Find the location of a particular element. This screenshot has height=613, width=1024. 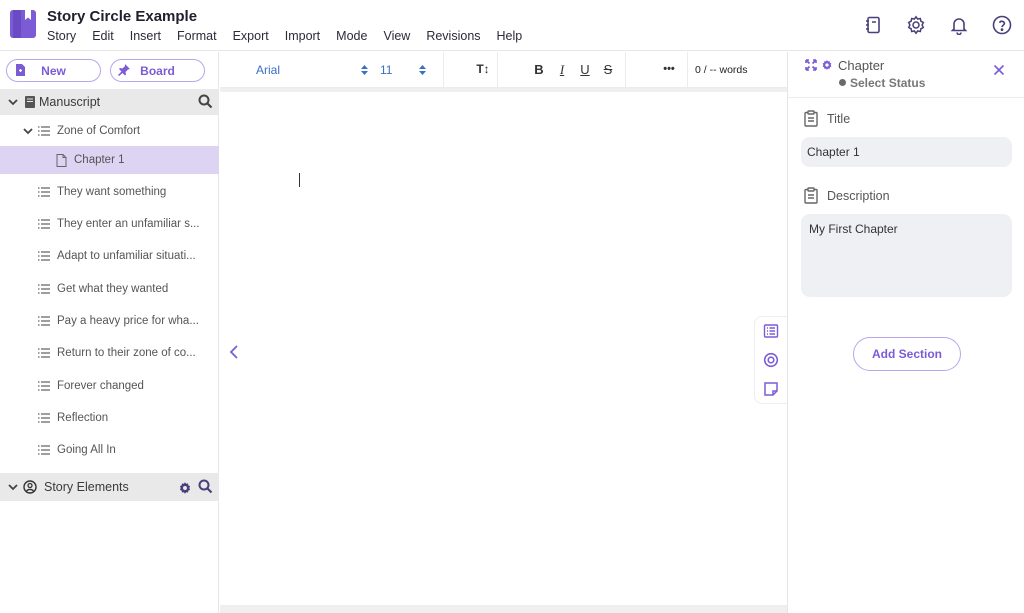

menu-story: Story is located at coordinates (61, 36).